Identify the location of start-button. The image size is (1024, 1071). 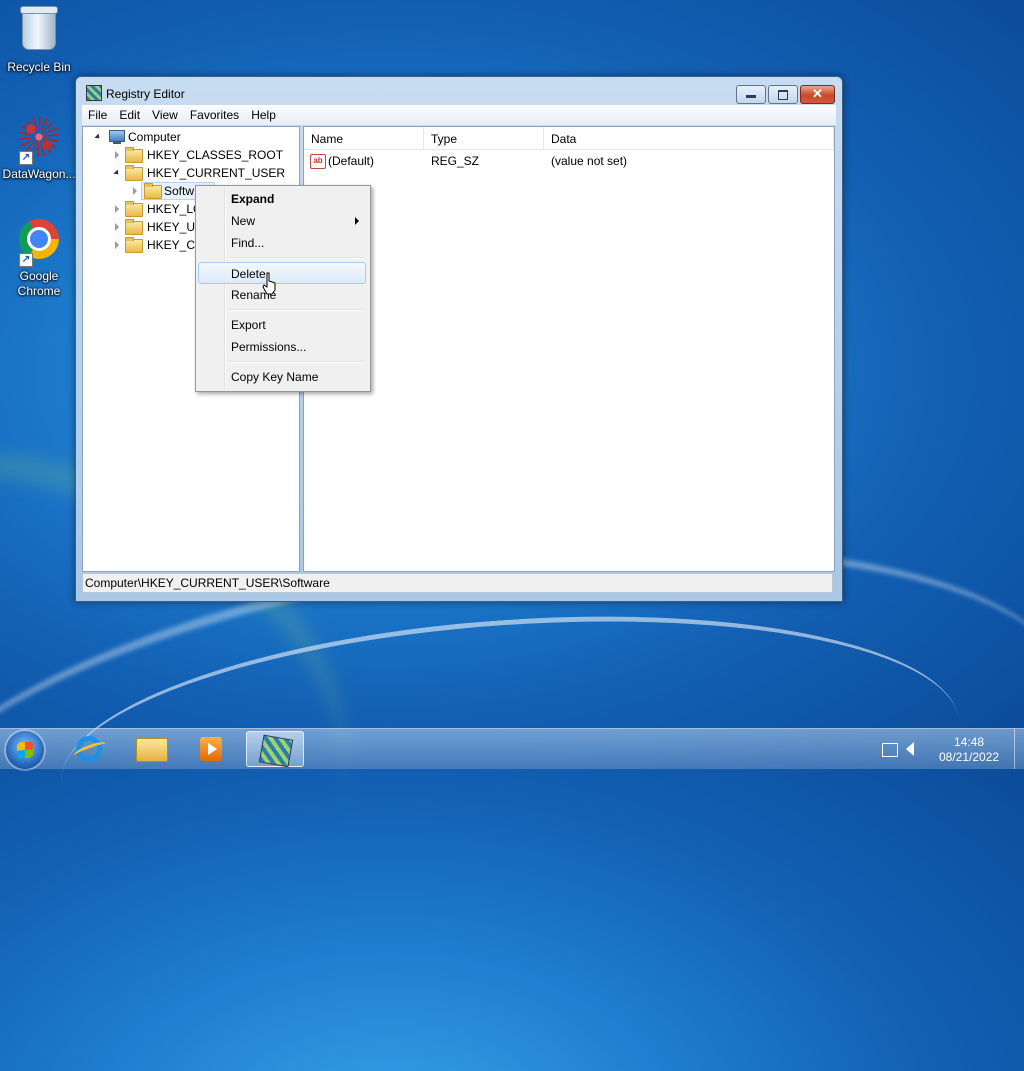
(25, 750).